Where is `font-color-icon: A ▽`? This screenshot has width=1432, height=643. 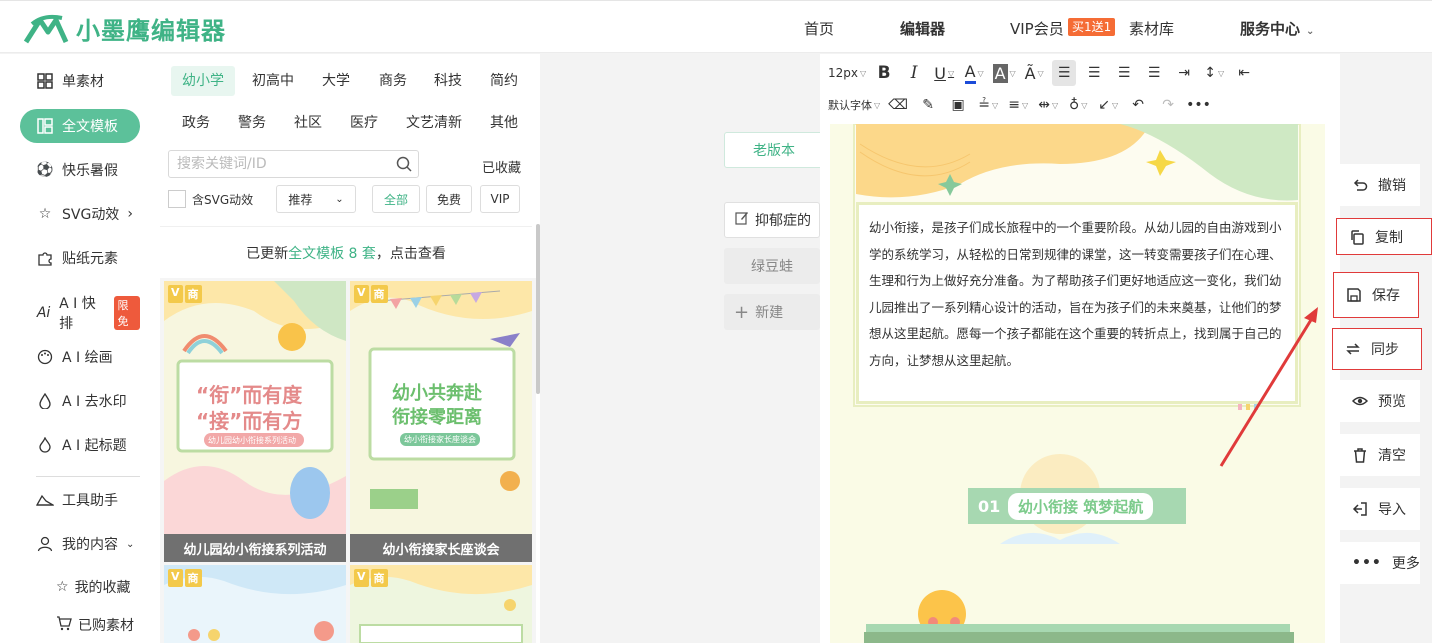 font-color-icon: A ▽ is located at coordinates (974, 73).